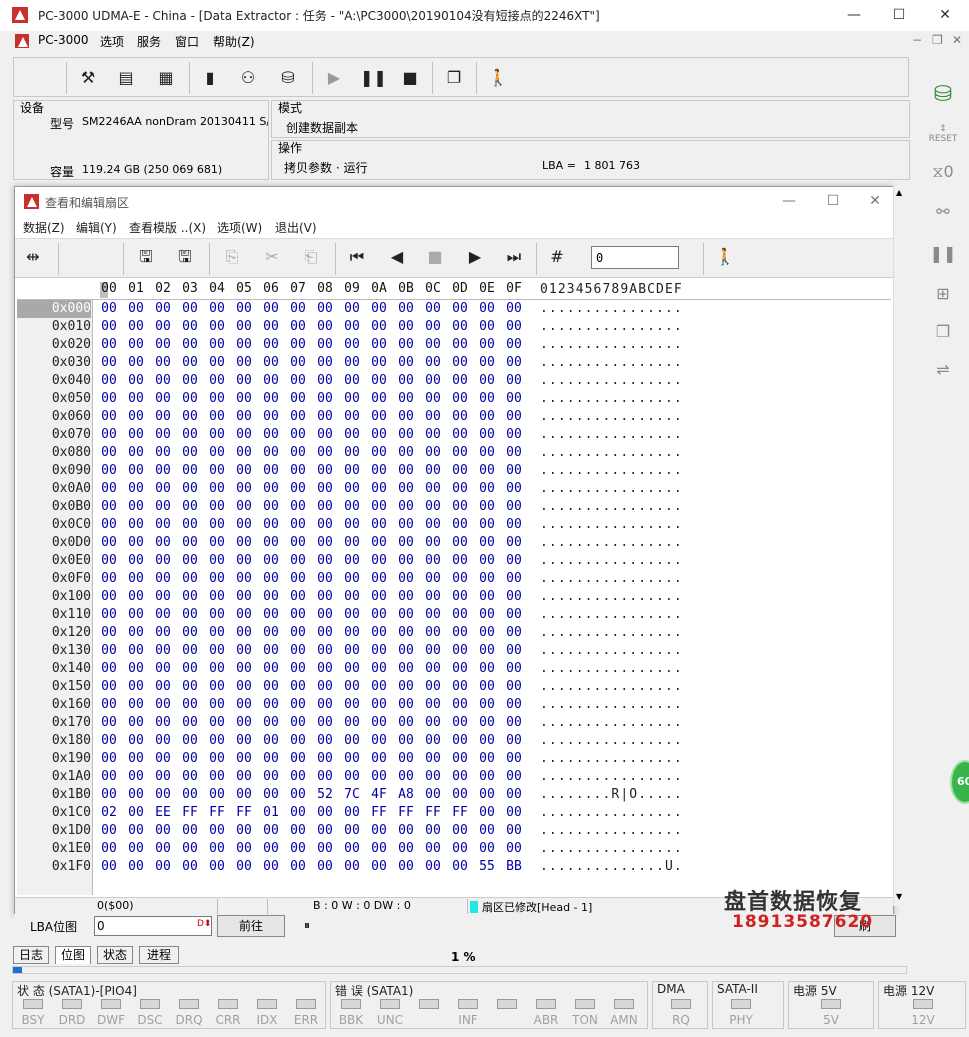 The height and width of the screenshot is (1037, 969). Describe the element at coordinates (833, 201) in the screenshot. I see `sector-maximize-button: ☐` at that location.